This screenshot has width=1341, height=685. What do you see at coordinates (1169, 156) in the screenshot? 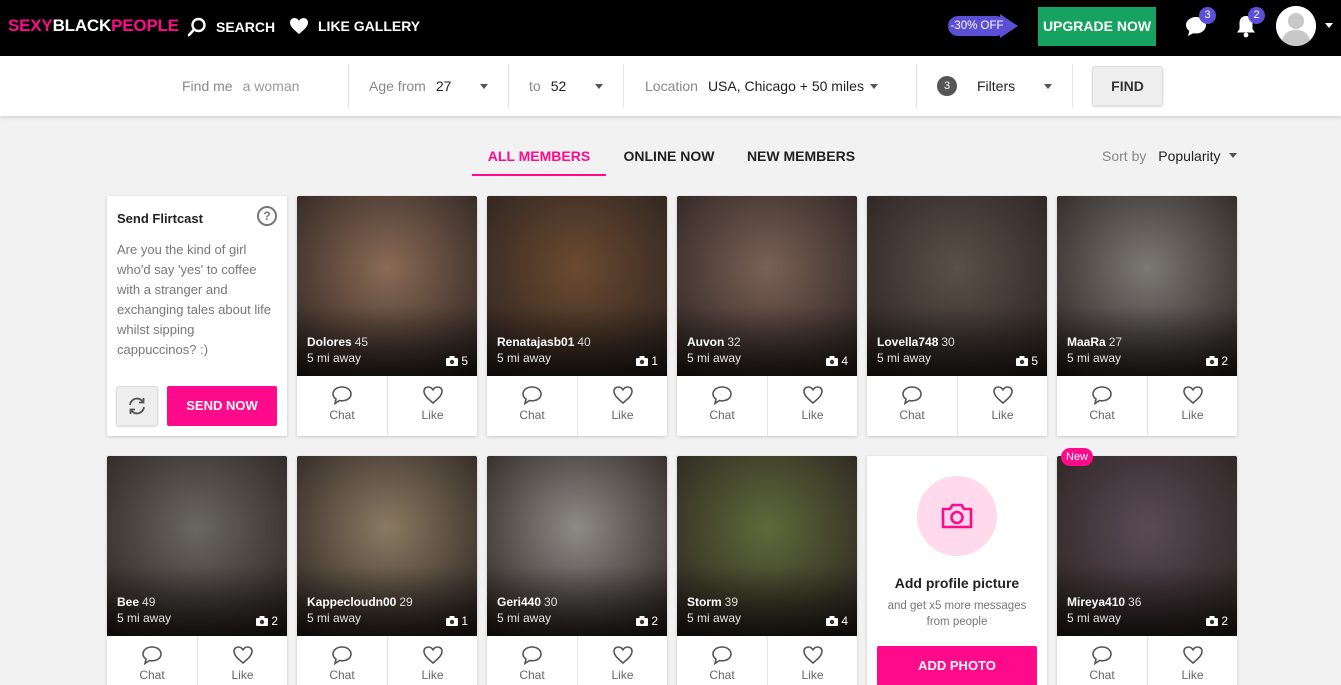
I see `sort-select: Sort by Popularity` at bounding box center [1169, 156].